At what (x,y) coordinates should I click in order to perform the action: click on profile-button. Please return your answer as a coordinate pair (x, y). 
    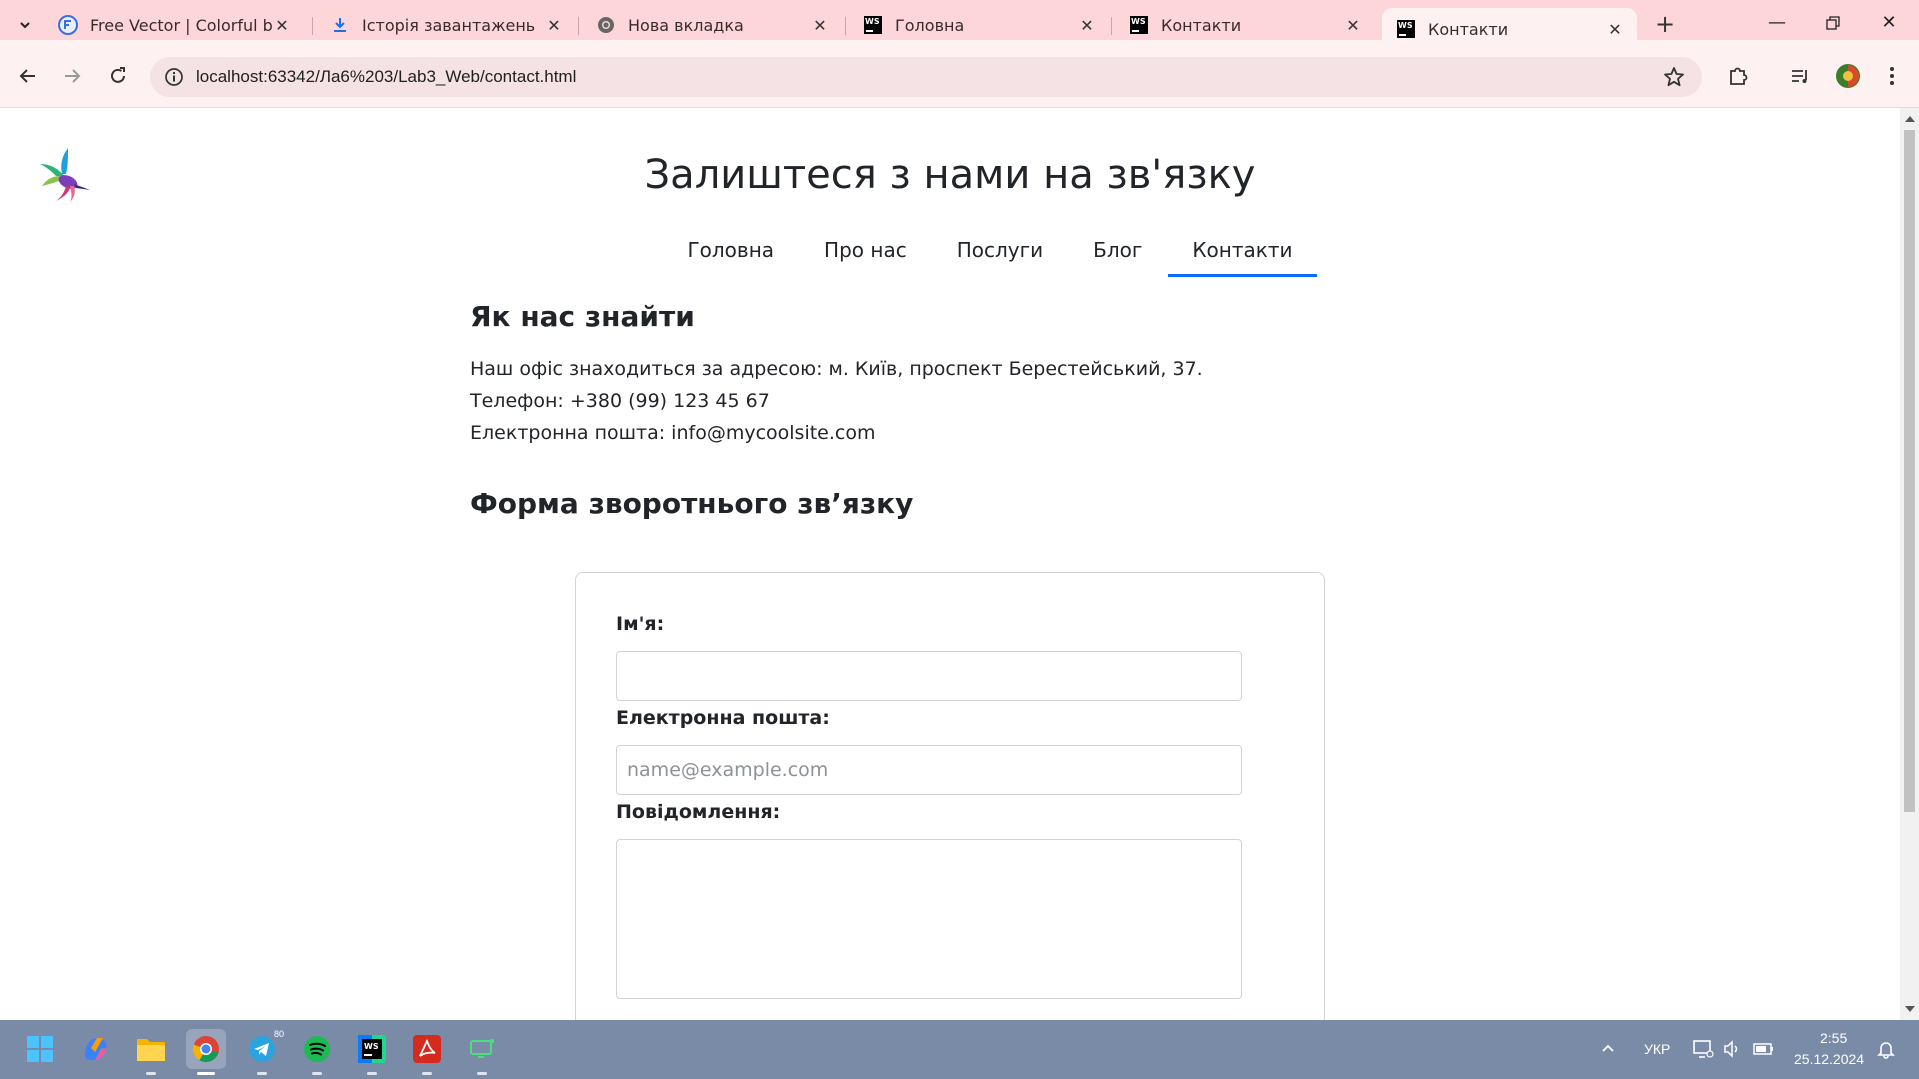
    Looking at the image, I should click on (1848, 76).